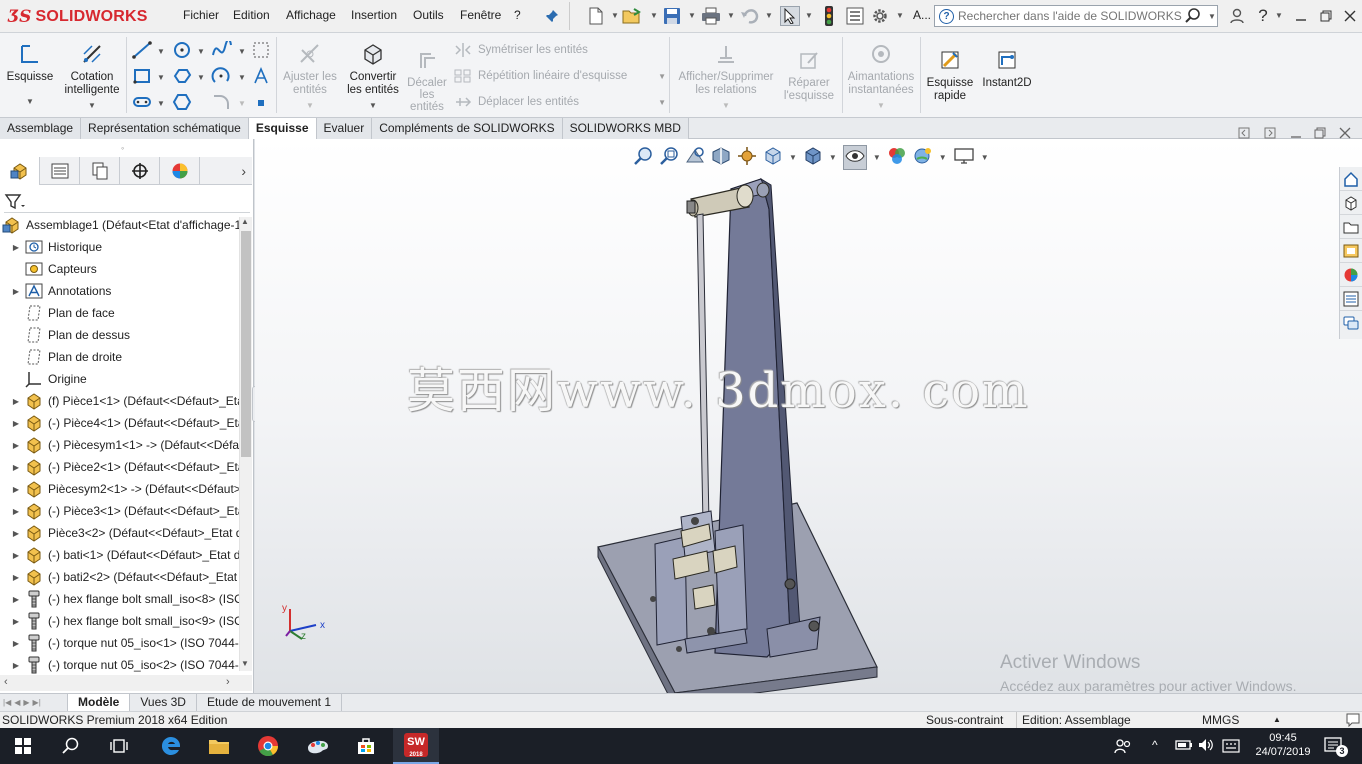 Image resolution: width=1362 pixels, height=764 pixels. I want to click on tab-solidworks-mbd: SOLIDWORKS MBD, so click(625, 128).